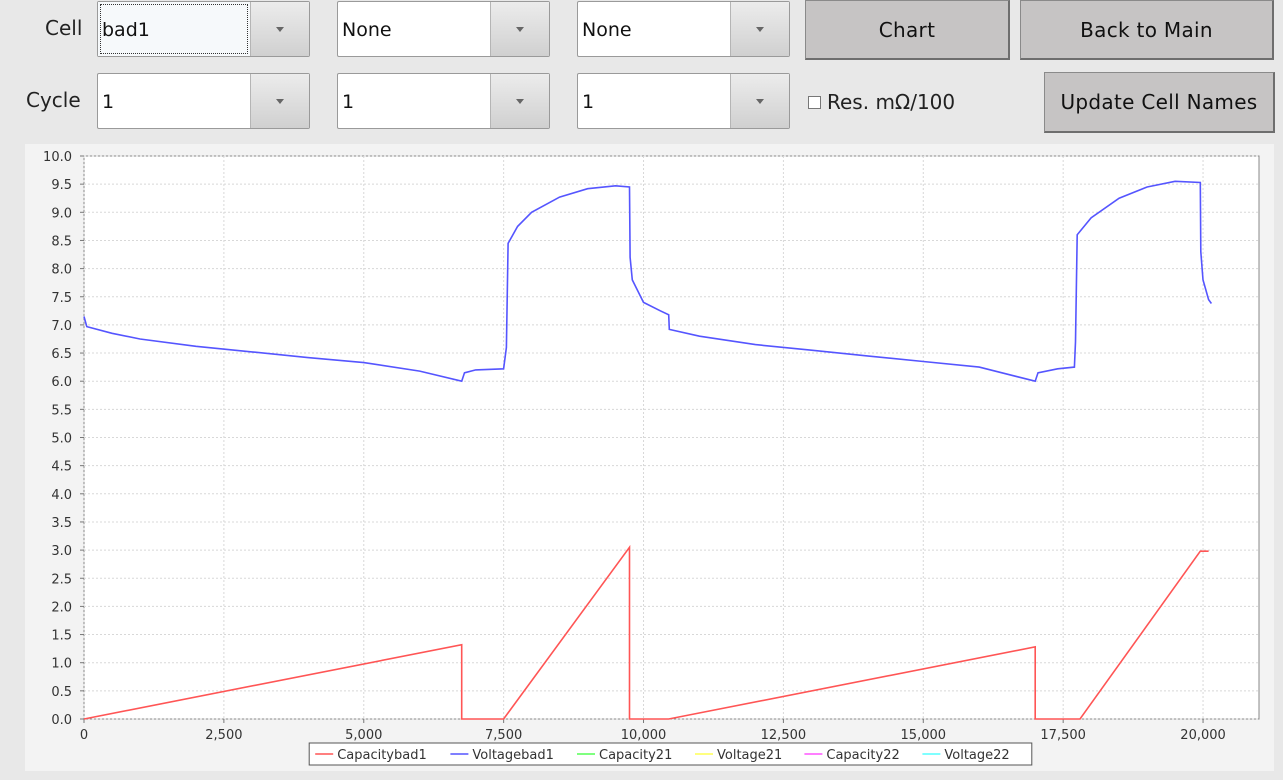  Describe the element at coordinates (61, 270) in the screenshot. I see `y-tick-label: 8.0` at that location.